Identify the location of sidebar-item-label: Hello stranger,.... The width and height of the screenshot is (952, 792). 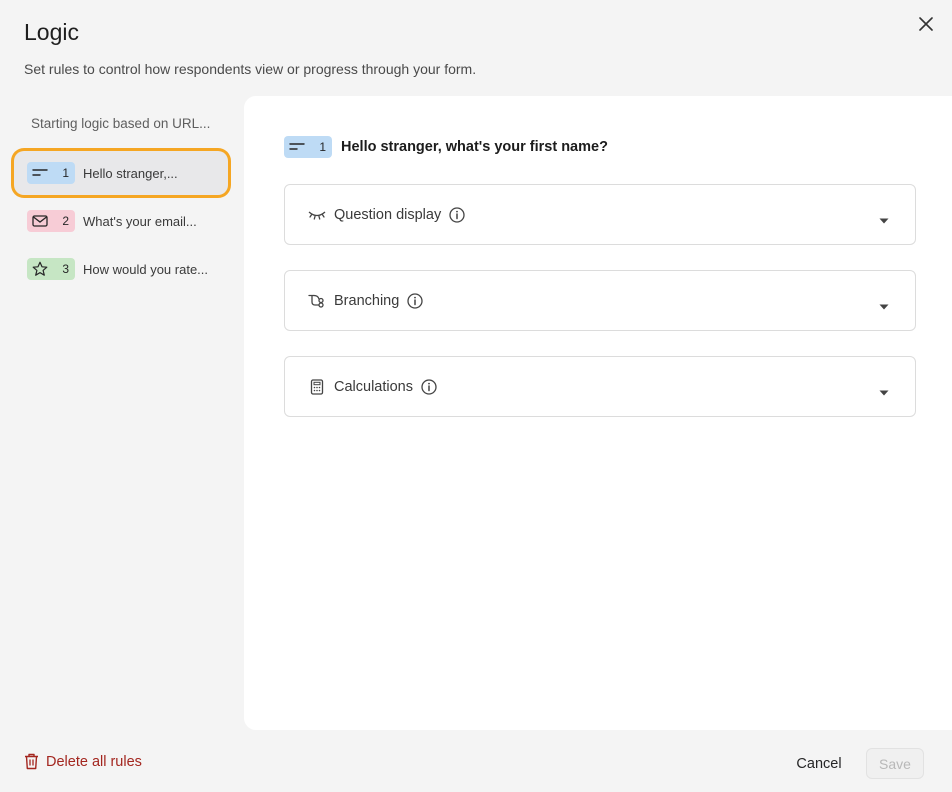
(130, 173).